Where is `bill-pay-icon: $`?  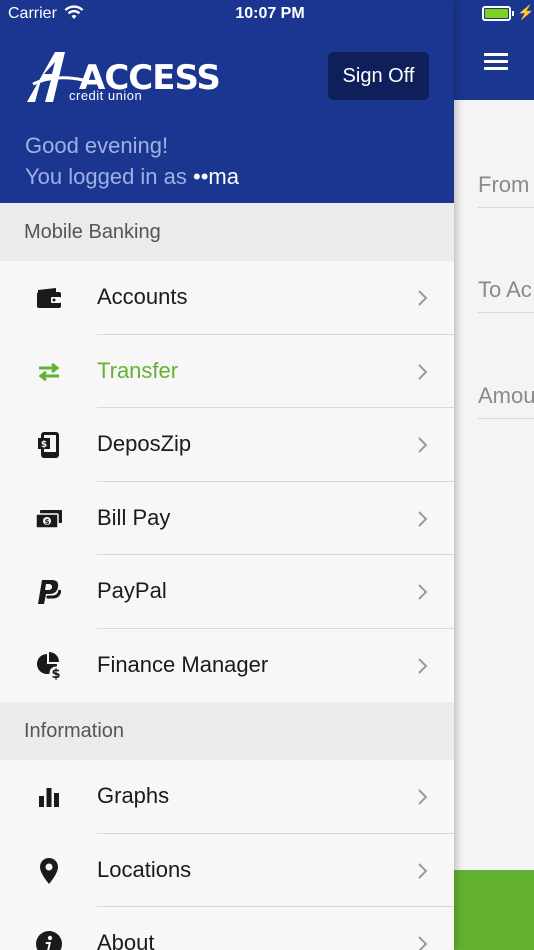
bill-pay-icon: $ is located at coordinates (49, 519).